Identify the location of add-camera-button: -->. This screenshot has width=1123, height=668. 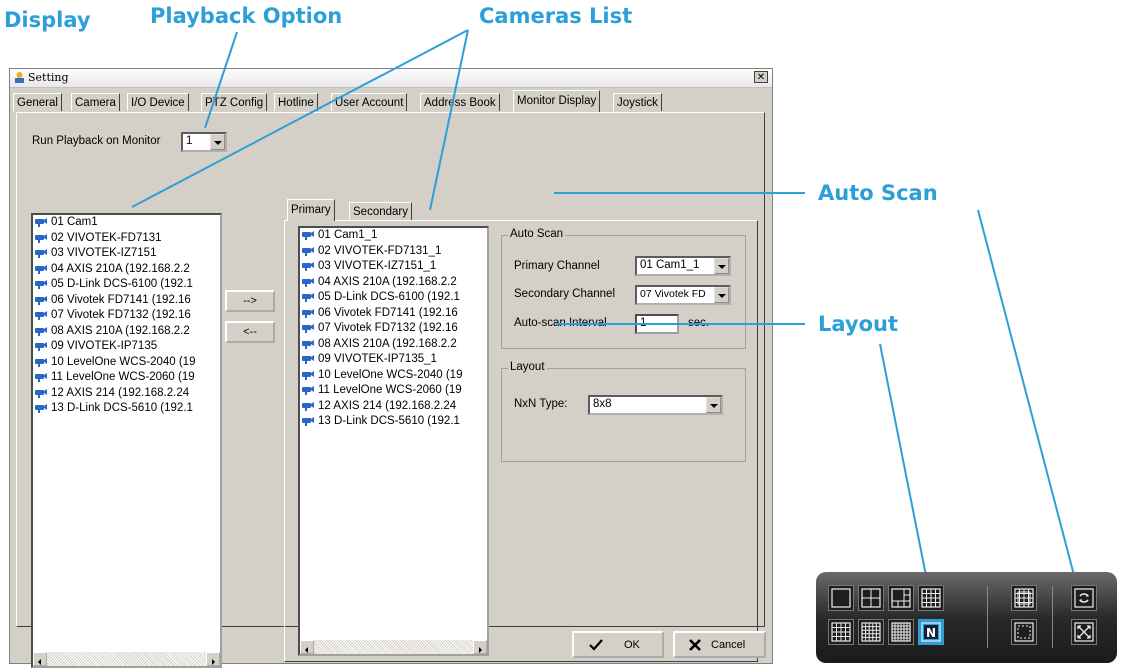
(250, 301).